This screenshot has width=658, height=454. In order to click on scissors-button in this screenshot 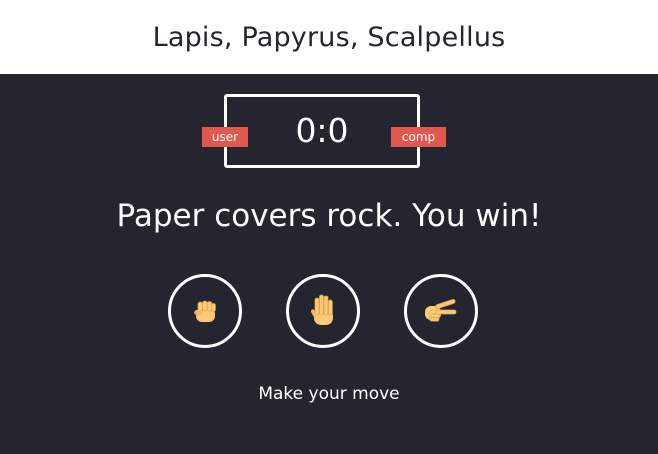, I will do `click(441, 311)`.